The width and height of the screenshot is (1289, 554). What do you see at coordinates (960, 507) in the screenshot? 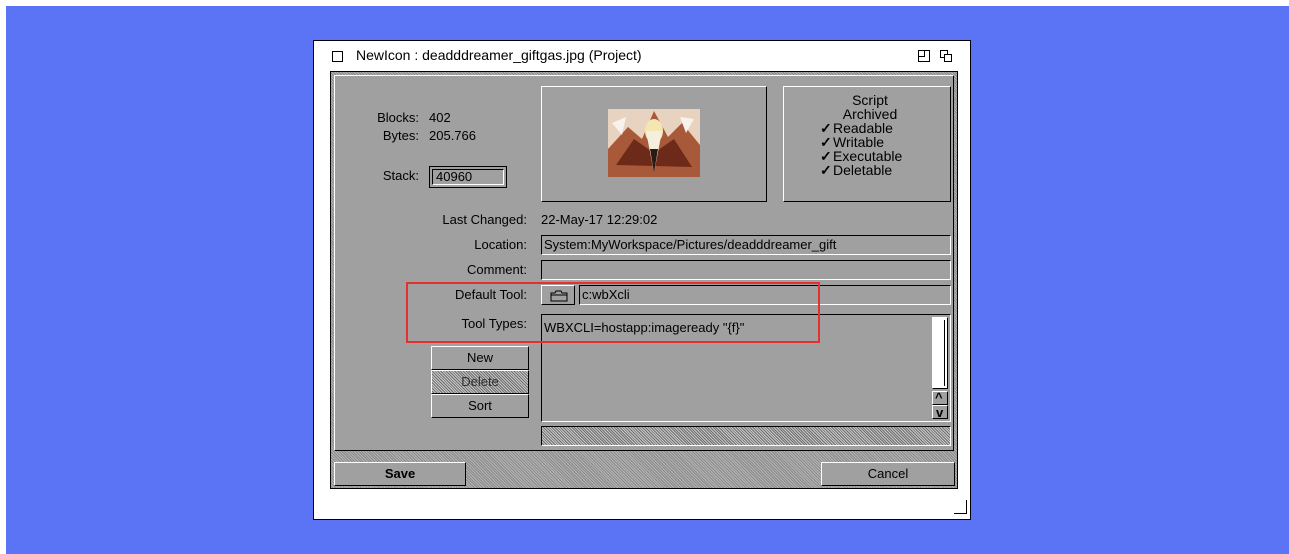
I see `resize-handle` at bounding box center [960, 507].